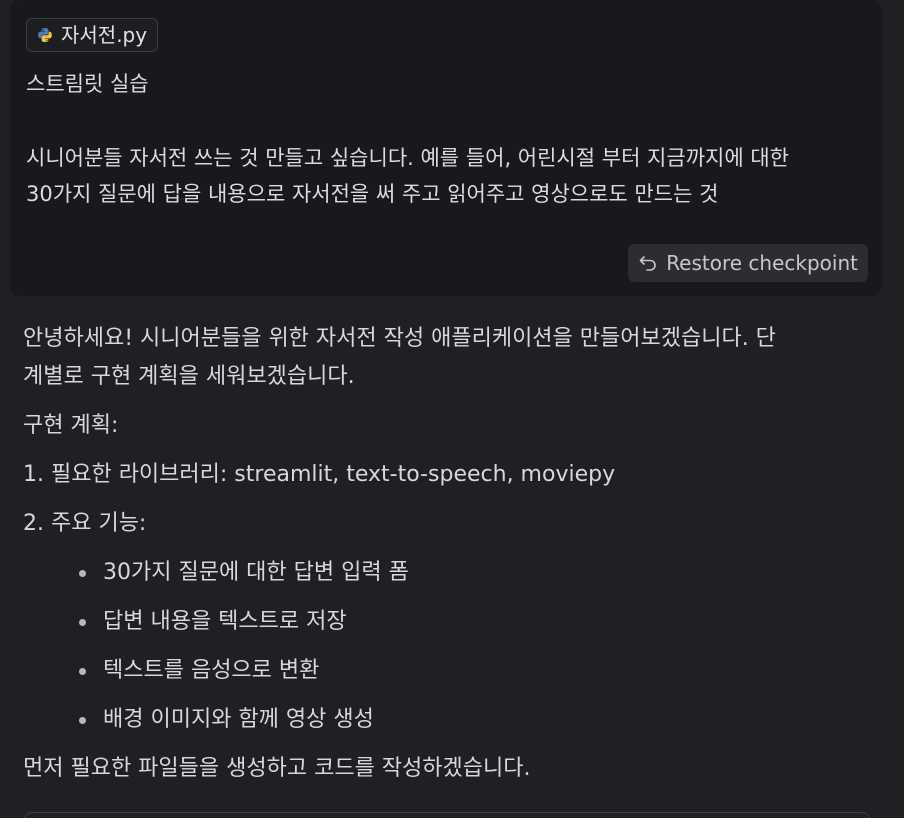  I want to click on feature-text: 배경 이미지와 함께 영상 생성, so click(238, 719).